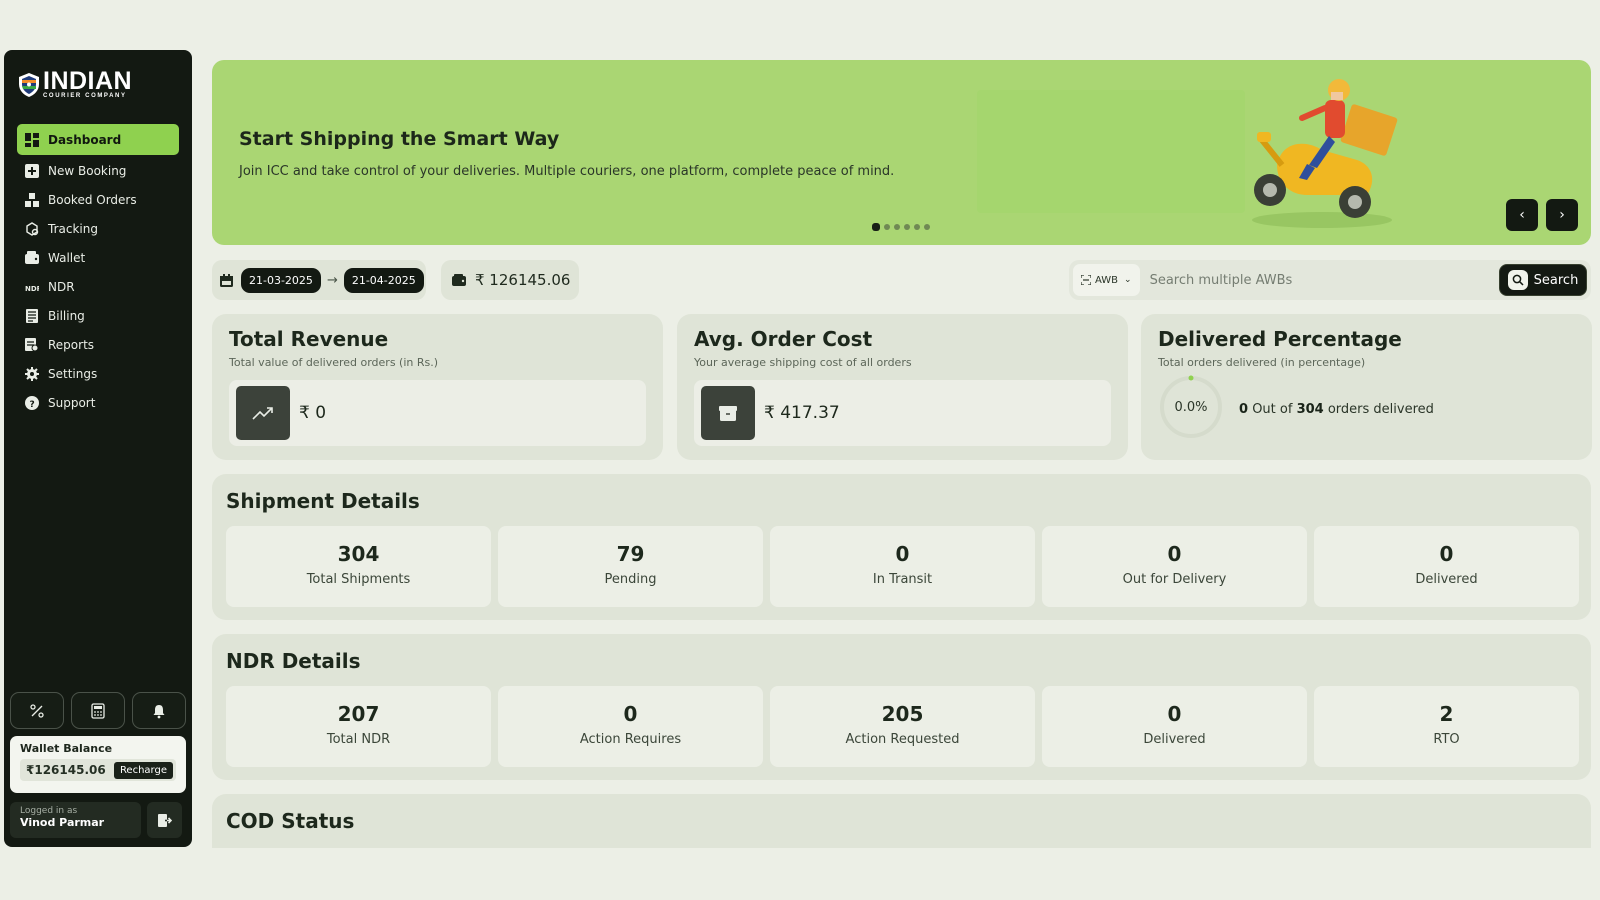 The image size is (1600, 900). I want to click on ndr-delivered-cell: 0 Delivered, so click(1174, 726).